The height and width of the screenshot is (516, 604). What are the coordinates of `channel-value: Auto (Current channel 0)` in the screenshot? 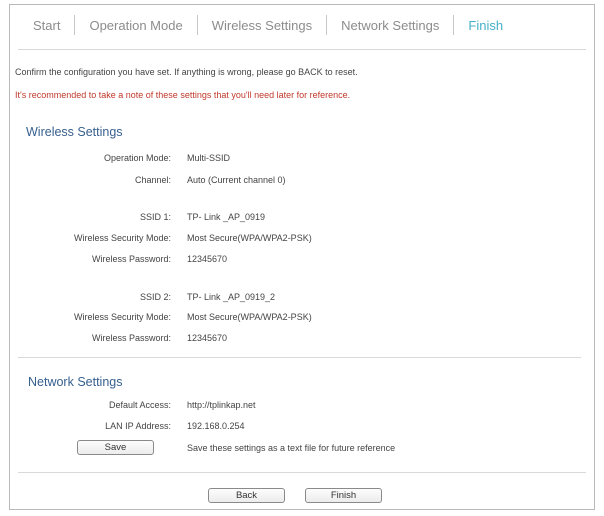 It's located at (236, 180).